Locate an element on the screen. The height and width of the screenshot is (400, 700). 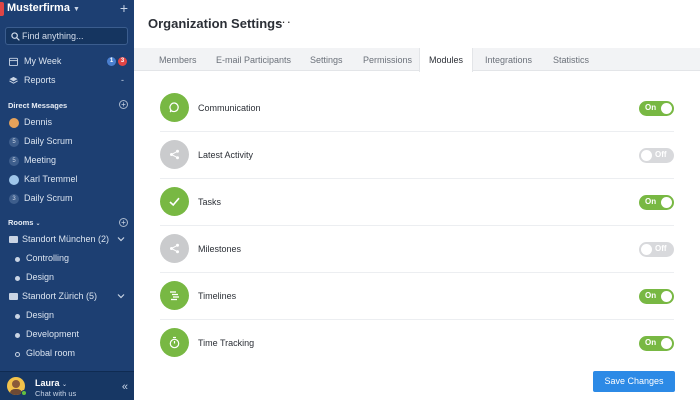
checkmark-icon is located at coordinates (174, 202).